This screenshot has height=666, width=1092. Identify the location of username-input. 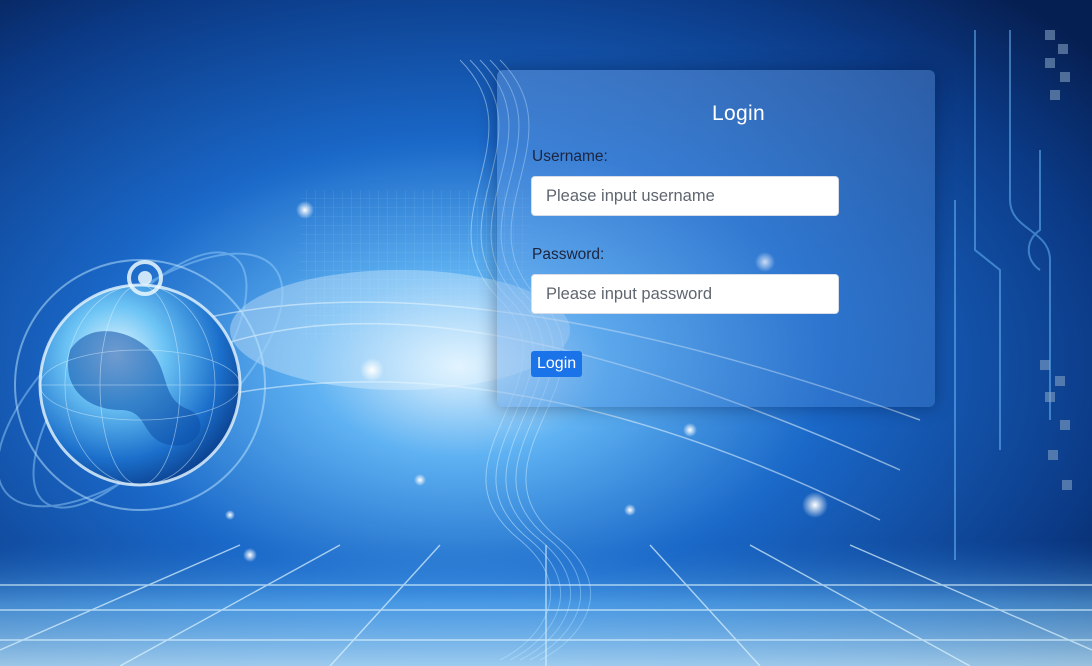
(685, 196).